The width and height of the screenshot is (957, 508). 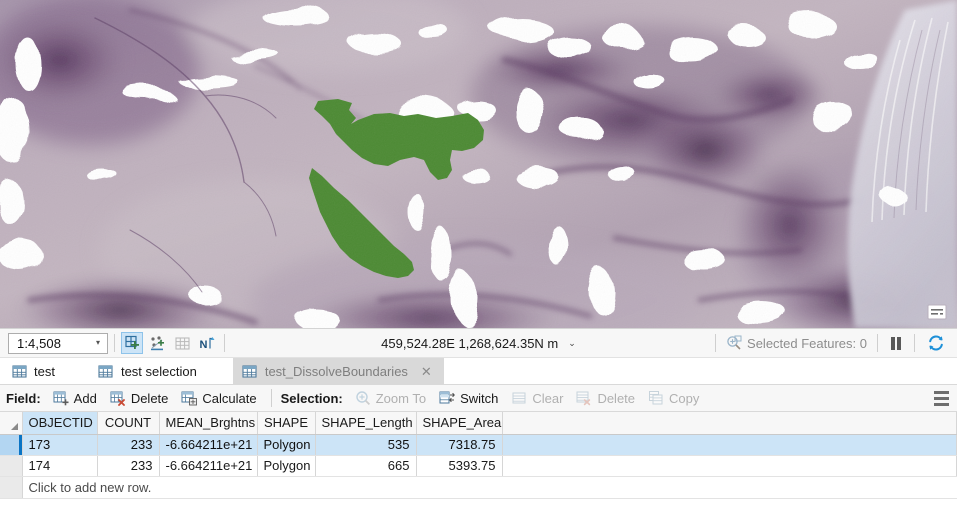 I want to click on selected-features-indicator: Selected Features: 0, so click(x=796, y=343).